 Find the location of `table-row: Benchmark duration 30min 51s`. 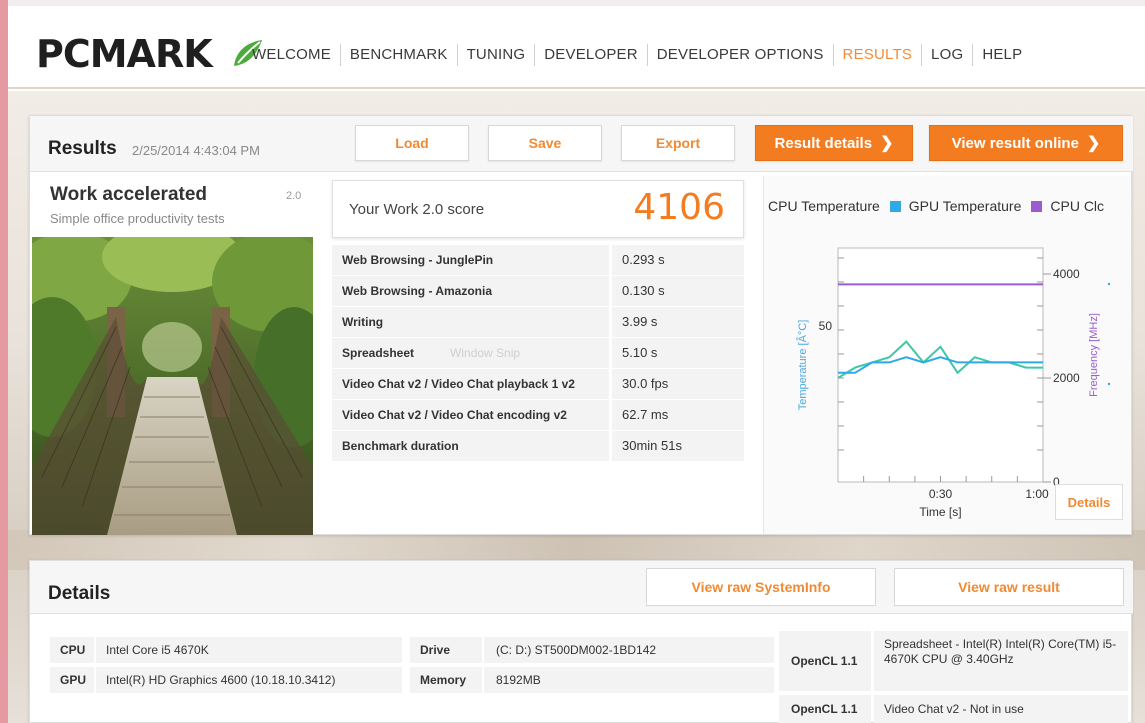

table-row: Benchmark duration 30min 51s is located at coordinates (538, 446).